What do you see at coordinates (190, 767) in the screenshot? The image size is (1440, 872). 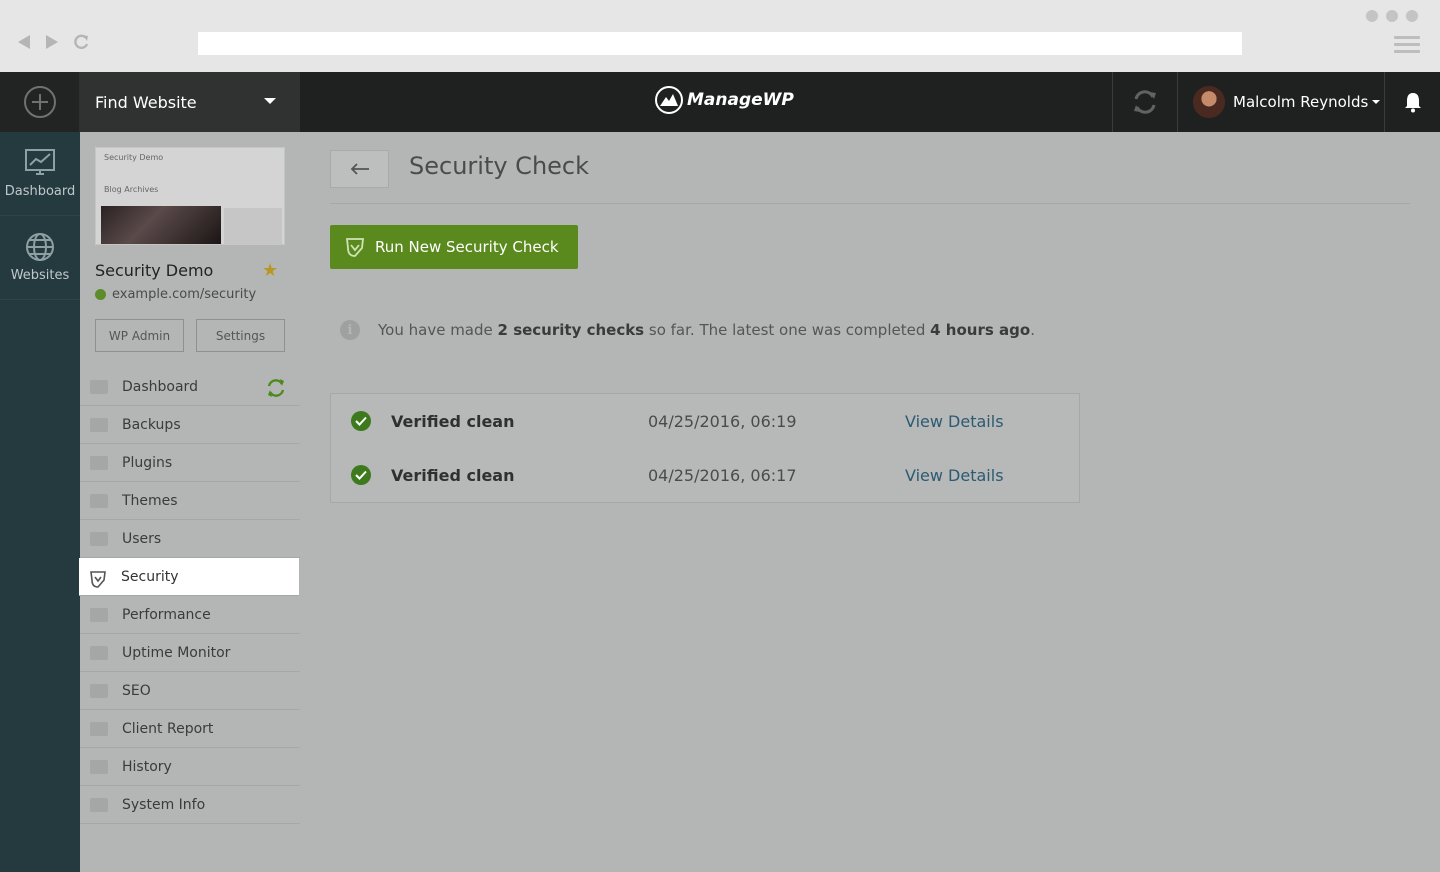 I see `sidebar-item-history: History` at bounding box center [190, 767].